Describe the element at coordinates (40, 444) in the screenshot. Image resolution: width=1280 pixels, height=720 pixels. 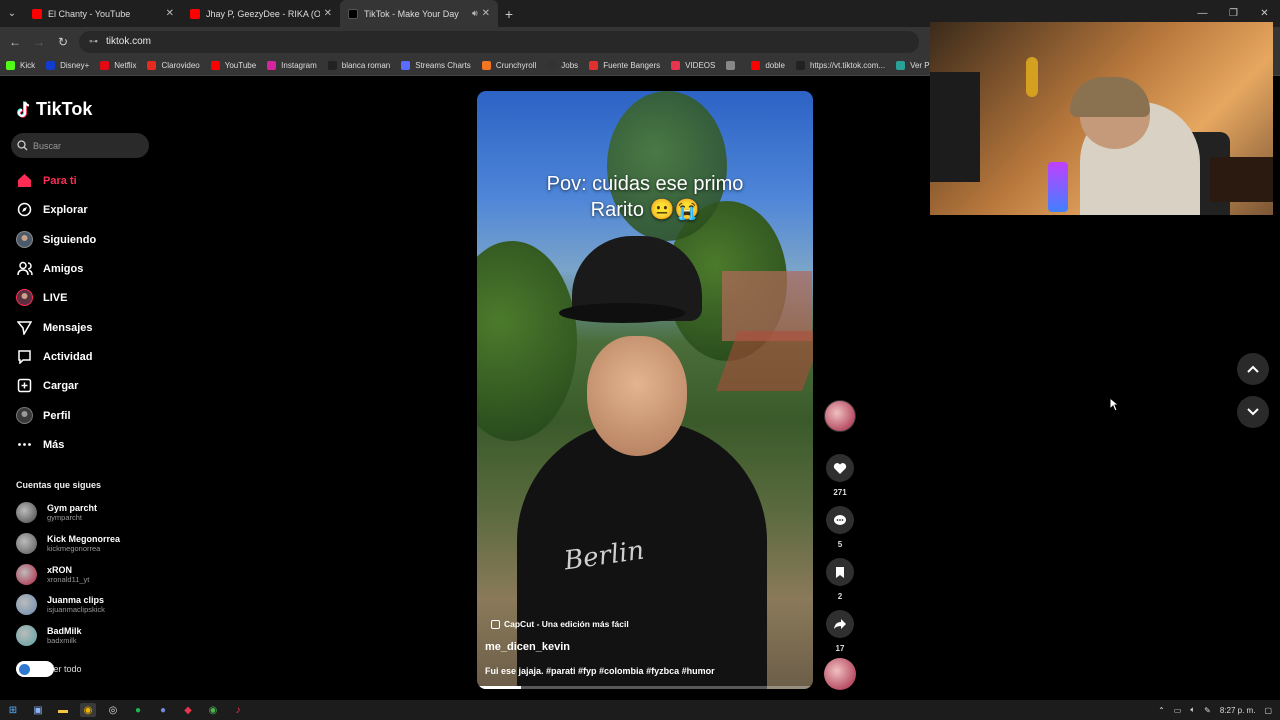
I see `nav-item-más: Más` at that location.